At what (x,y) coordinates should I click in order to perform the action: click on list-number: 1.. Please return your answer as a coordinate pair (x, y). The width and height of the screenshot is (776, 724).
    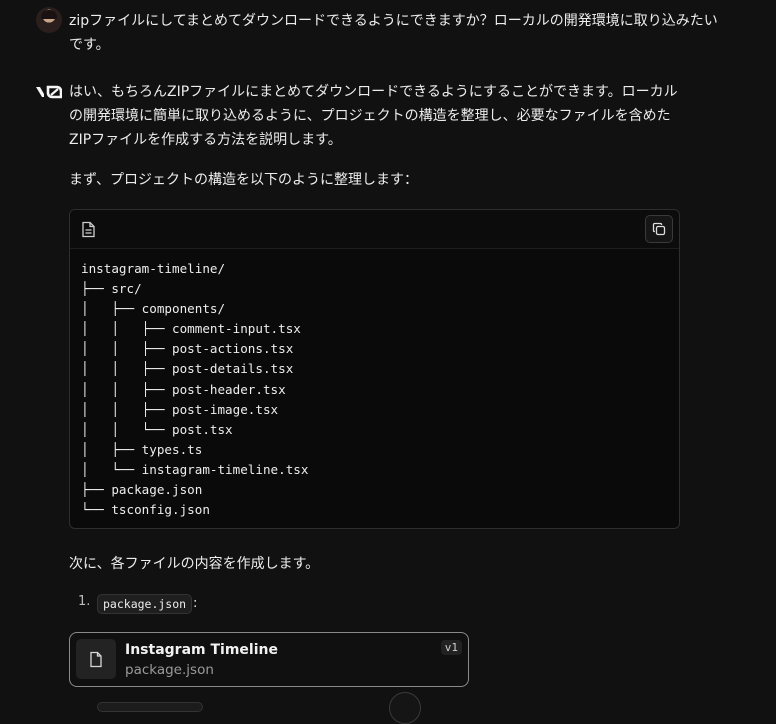
    Looking at the image, I should click on (84, 601).